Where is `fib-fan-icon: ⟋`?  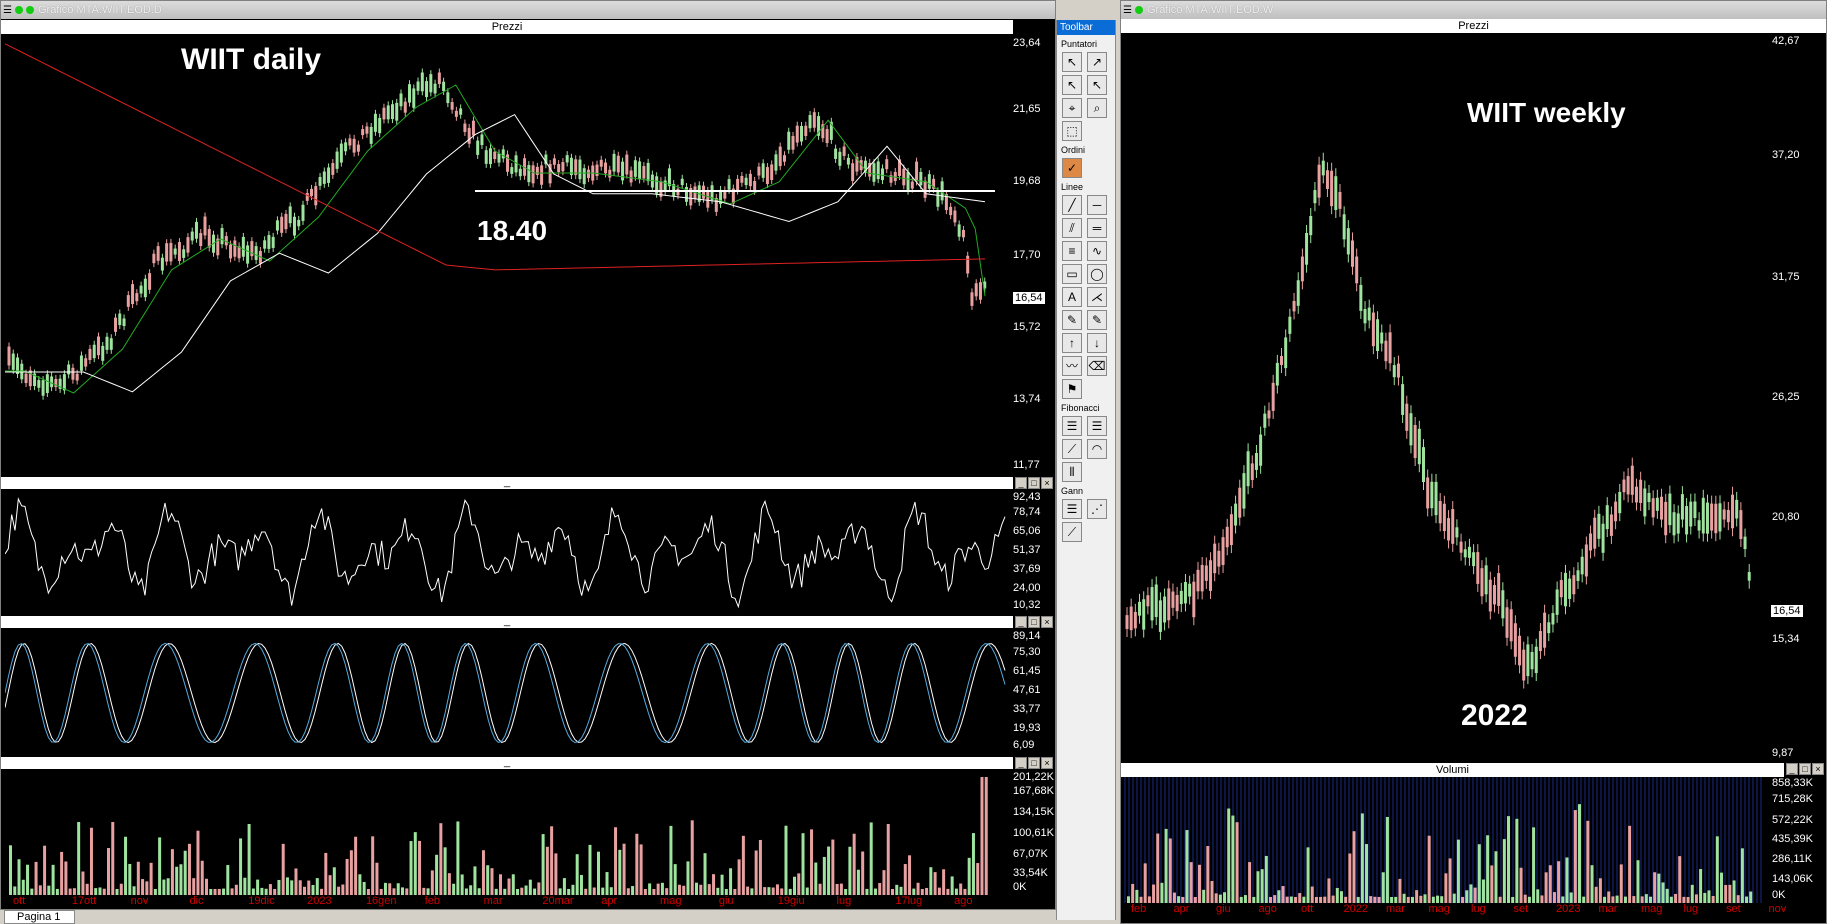 fib-fan-icon: ⟋ is located at coordinates (1072, 449).